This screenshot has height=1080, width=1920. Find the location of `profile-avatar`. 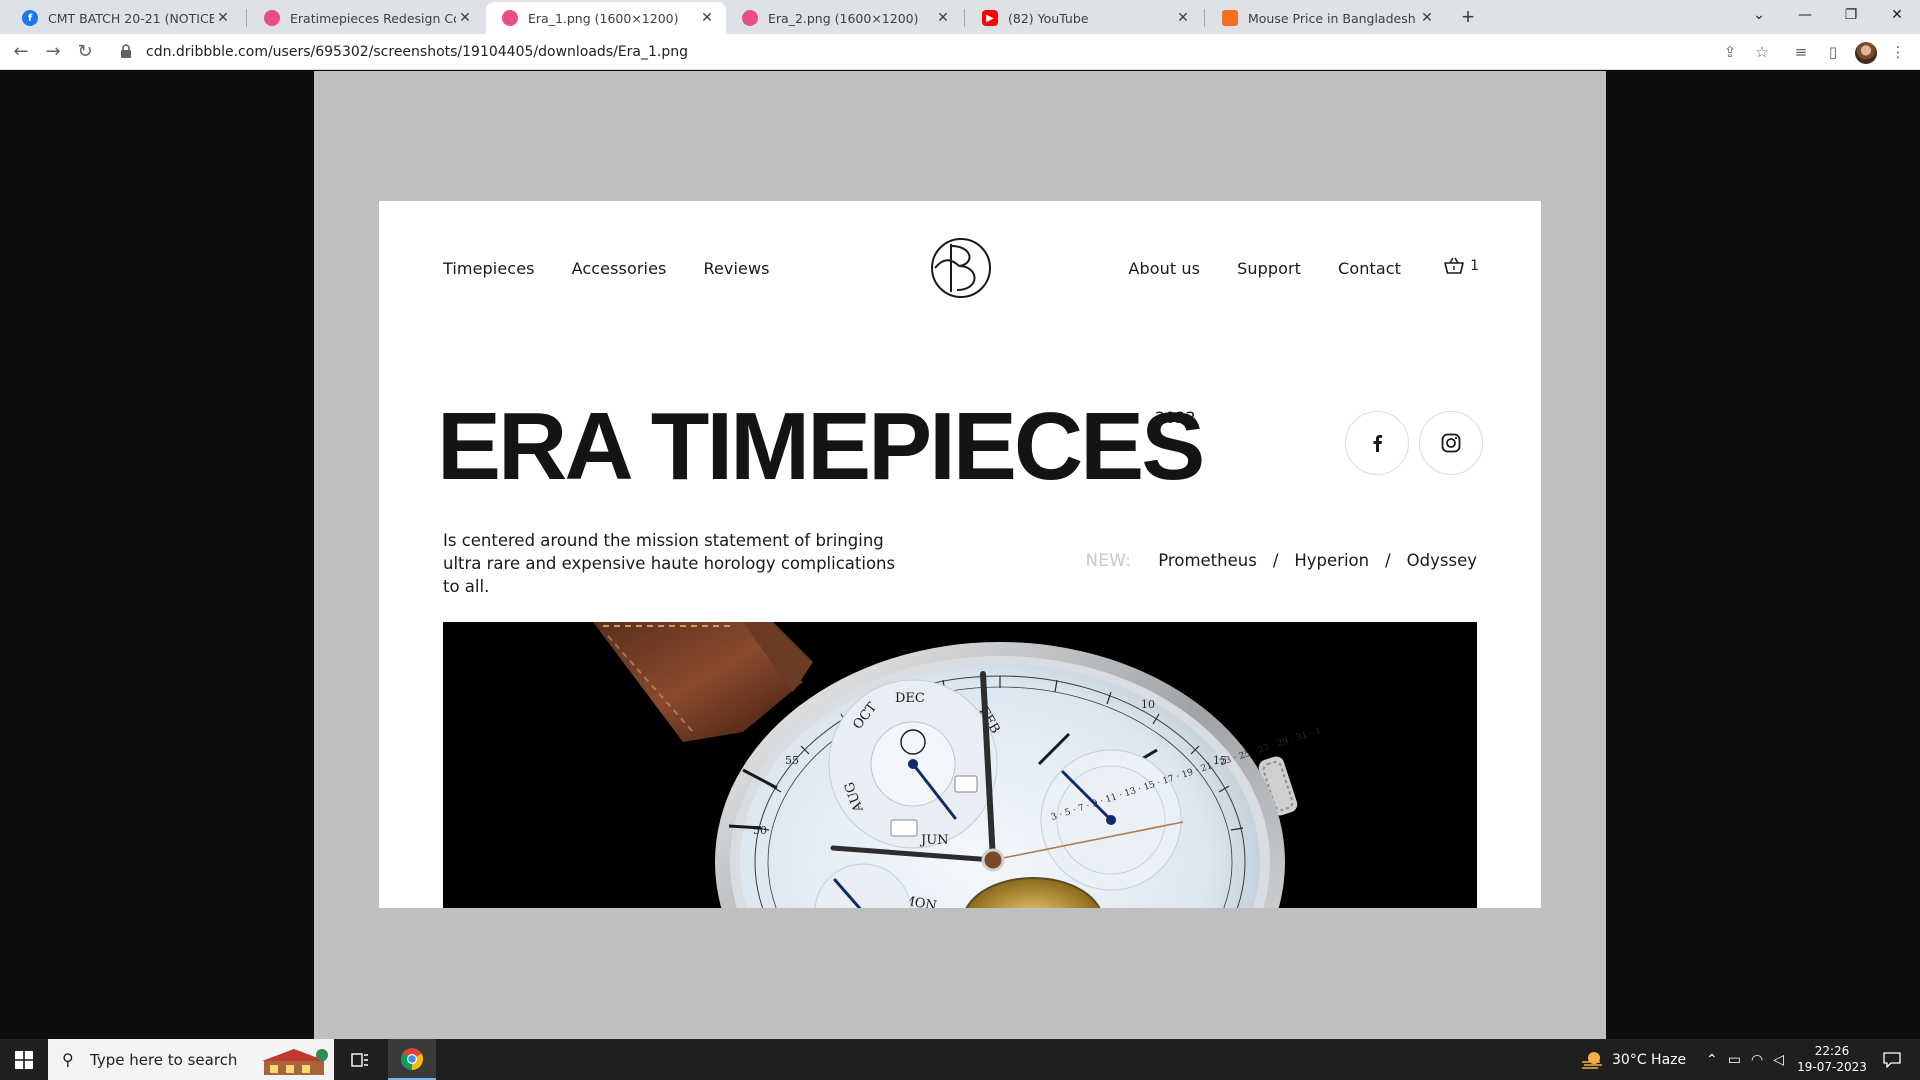

profile-avatar is located at coordinates (1866, 53).